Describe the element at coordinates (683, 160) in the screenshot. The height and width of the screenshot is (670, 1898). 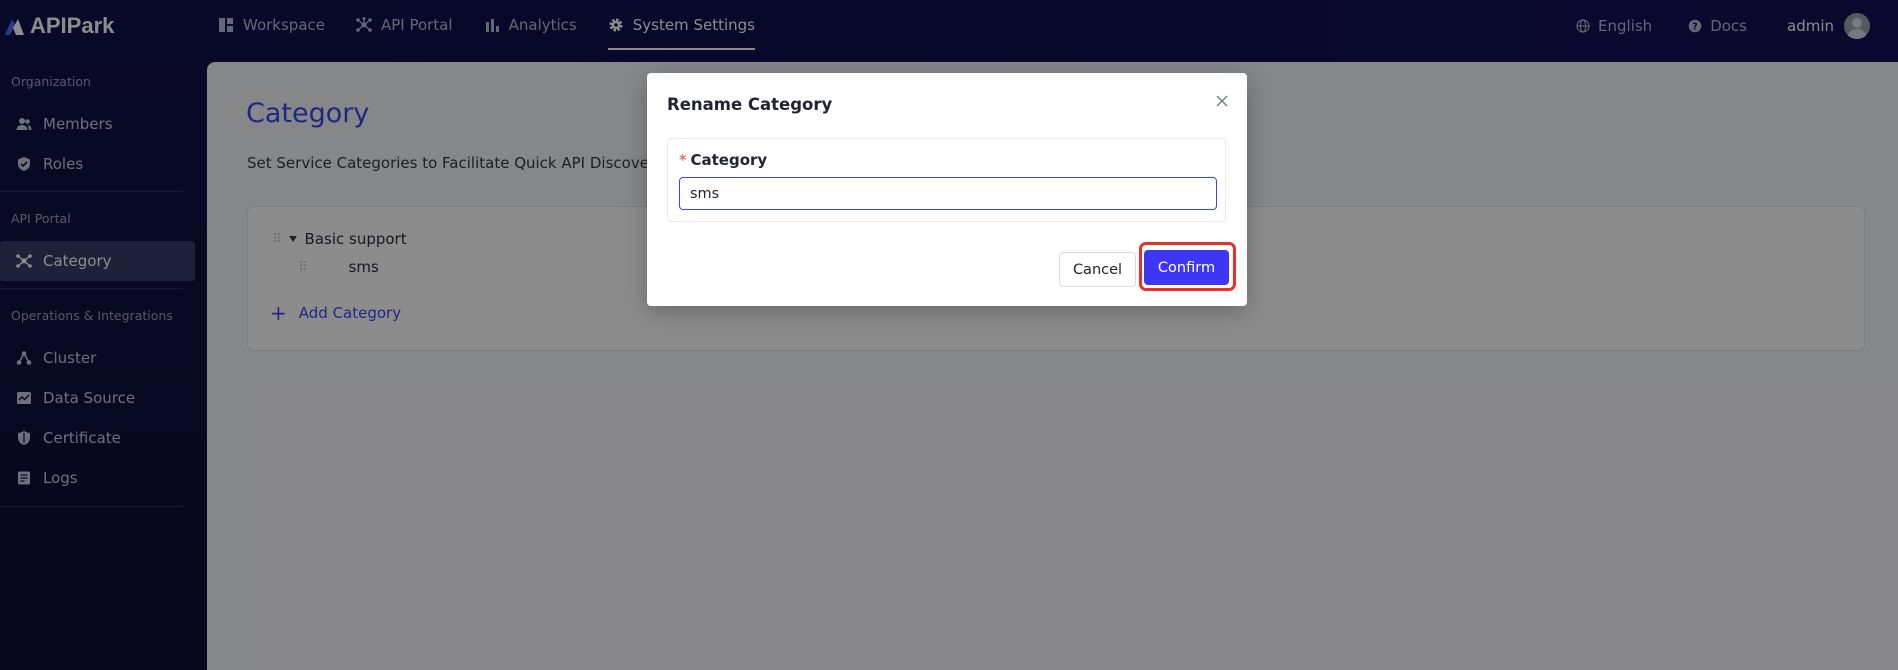
I see `required-mark: *` at that location.